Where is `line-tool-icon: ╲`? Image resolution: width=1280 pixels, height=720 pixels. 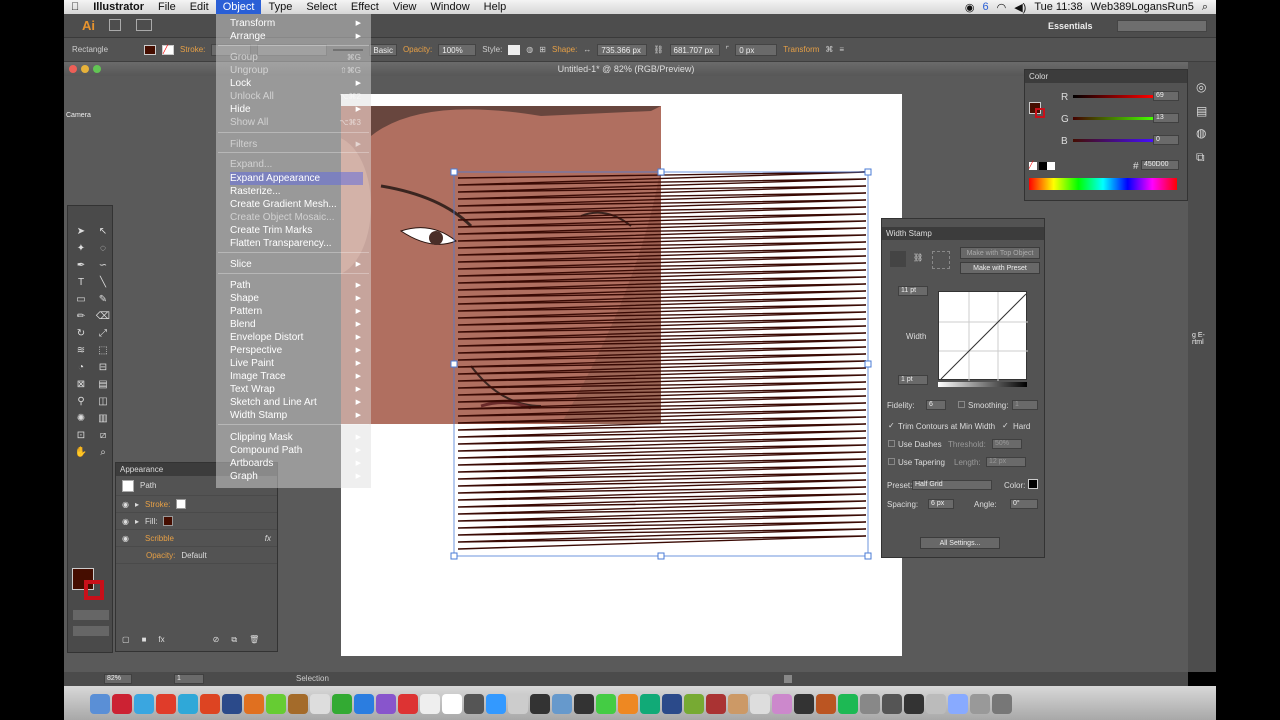
line-tool-icon: ╲ is located at coordinates (103, 282).